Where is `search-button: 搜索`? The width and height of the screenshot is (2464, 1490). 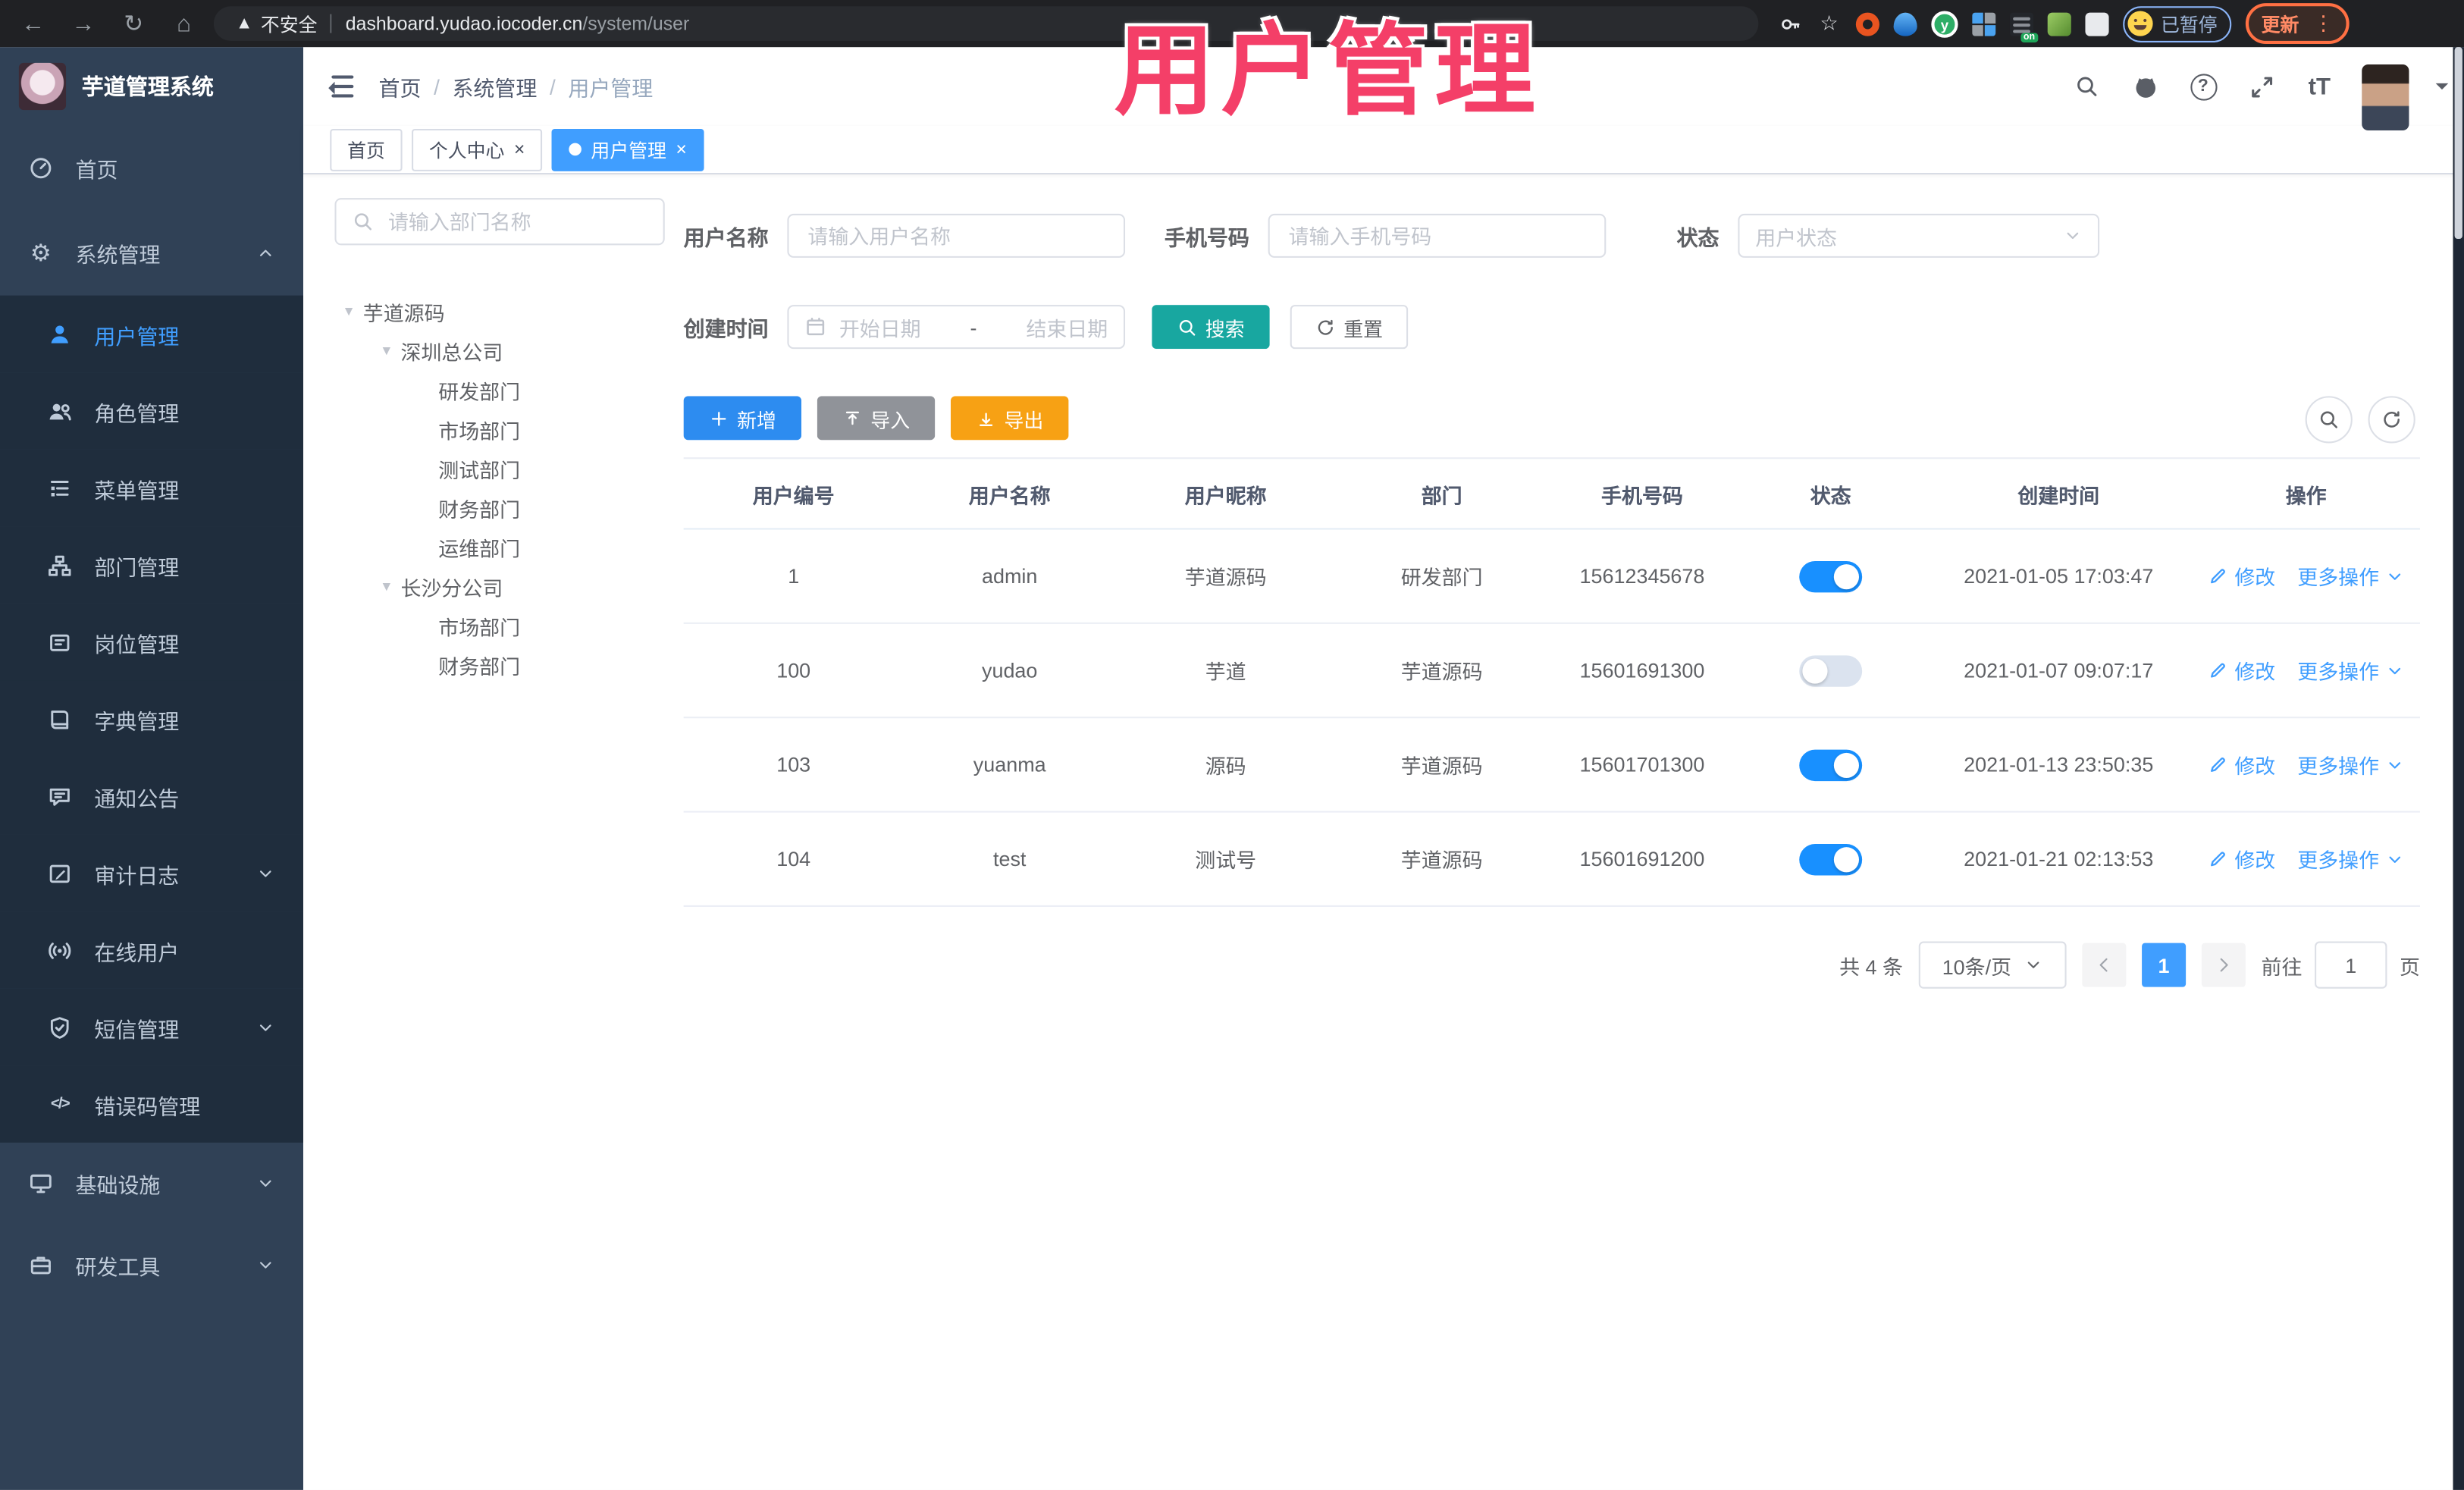 search-button: 搜索 is located at coordinates (1211, 327).